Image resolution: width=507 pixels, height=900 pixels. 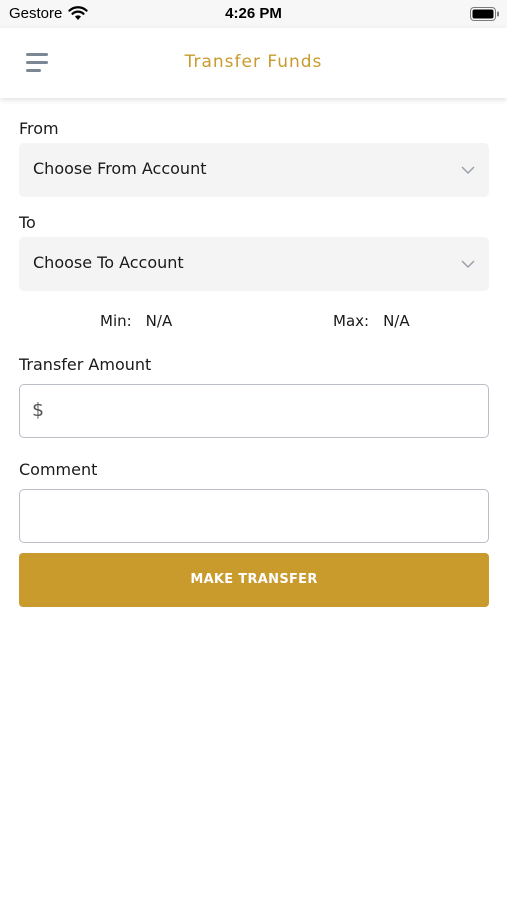 I want to click on make-transfer-button: MAKE TRANSFER, so click(x=254, y=580).